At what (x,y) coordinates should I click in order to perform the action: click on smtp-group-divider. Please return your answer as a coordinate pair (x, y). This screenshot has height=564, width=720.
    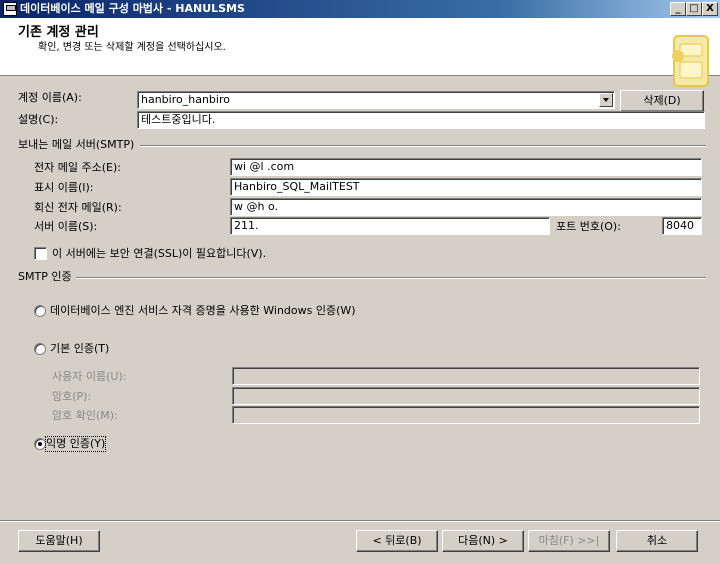
    Looking at the image, I should click on (423, 146).